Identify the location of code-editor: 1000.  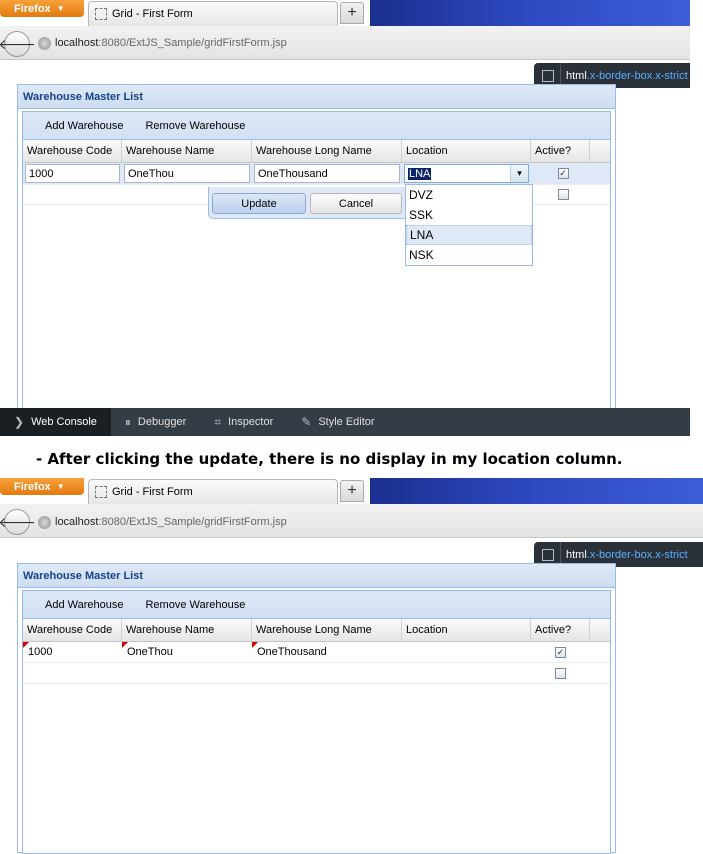
(72, 173).